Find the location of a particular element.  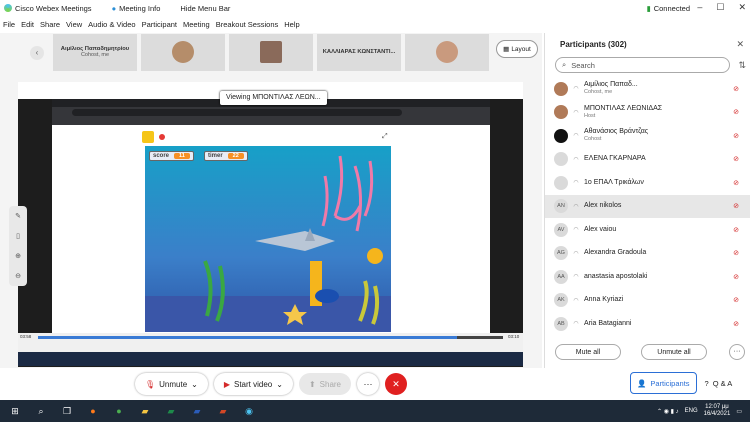

layout-button: ▦ Layout is located at coordinates (517, 49).